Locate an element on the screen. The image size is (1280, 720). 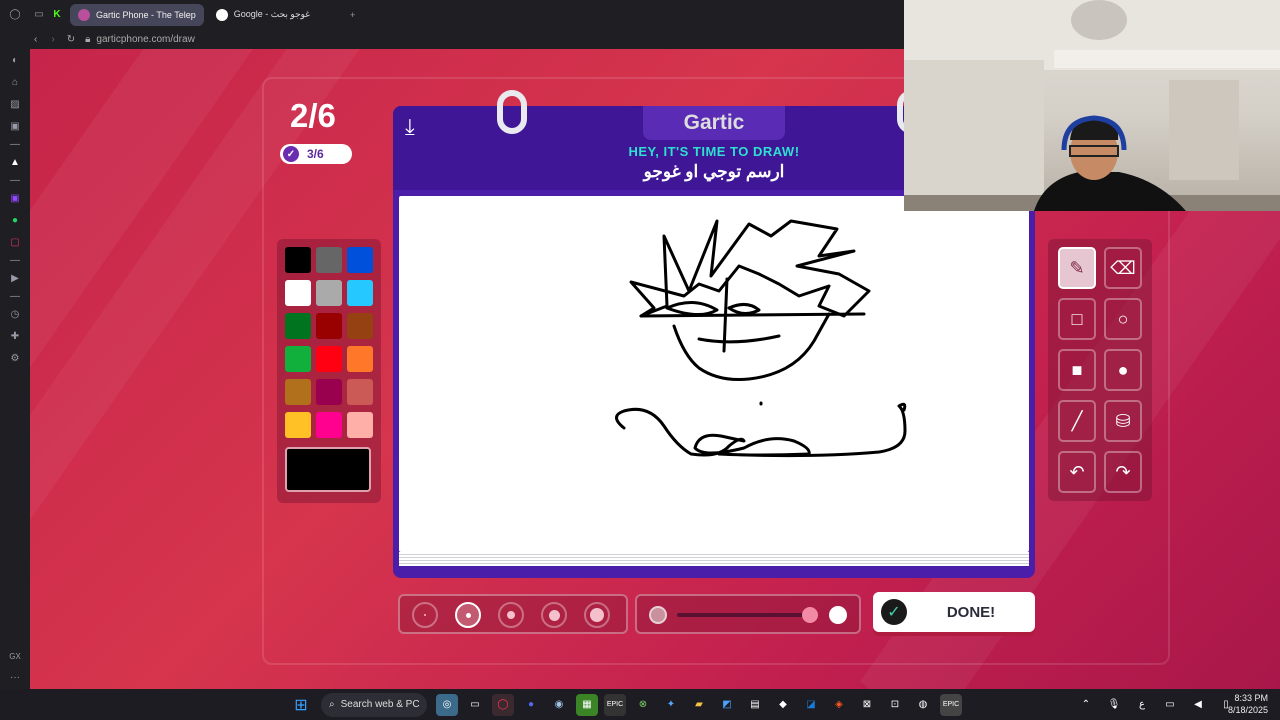
opacity-thumb is located at coordinates (810, 615).